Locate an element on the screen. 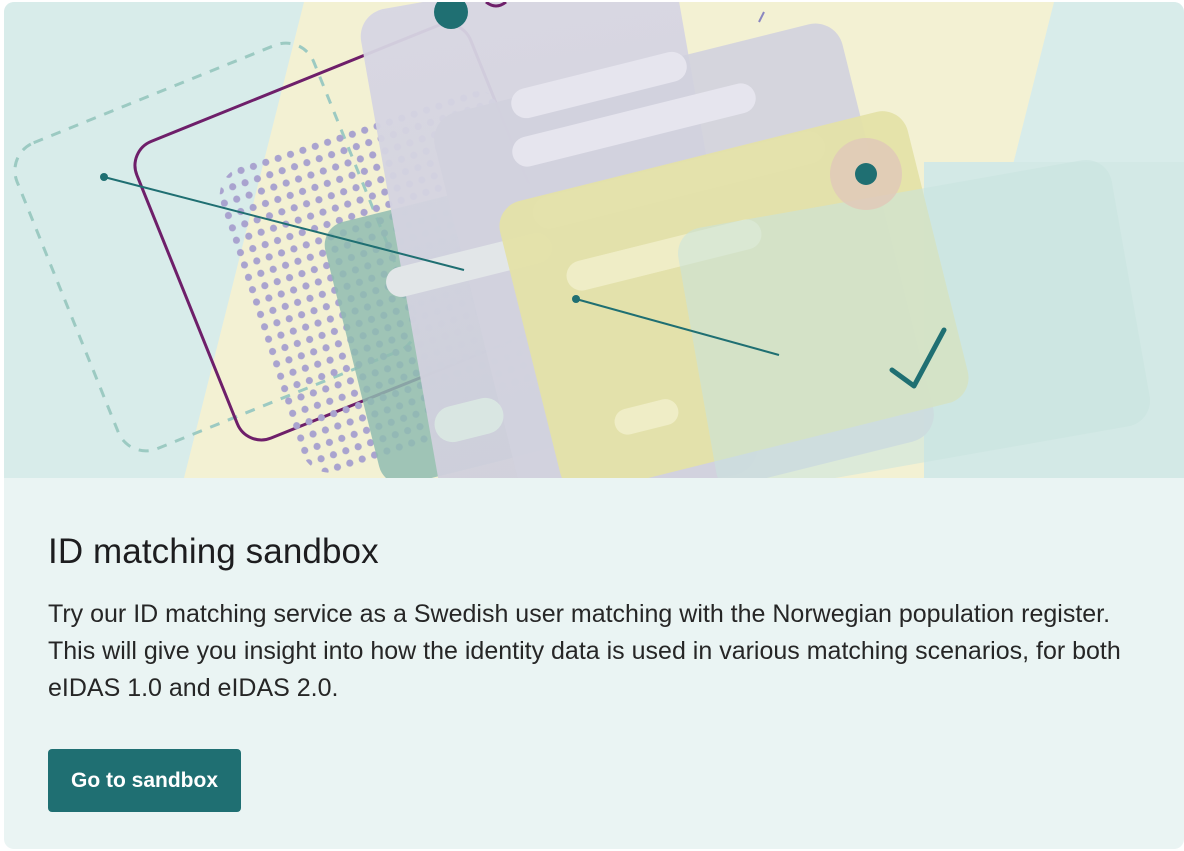 Image resolution: width=1184 pixels, height=851 pixels. target-dot-icon is located at coordinates (866, 174).